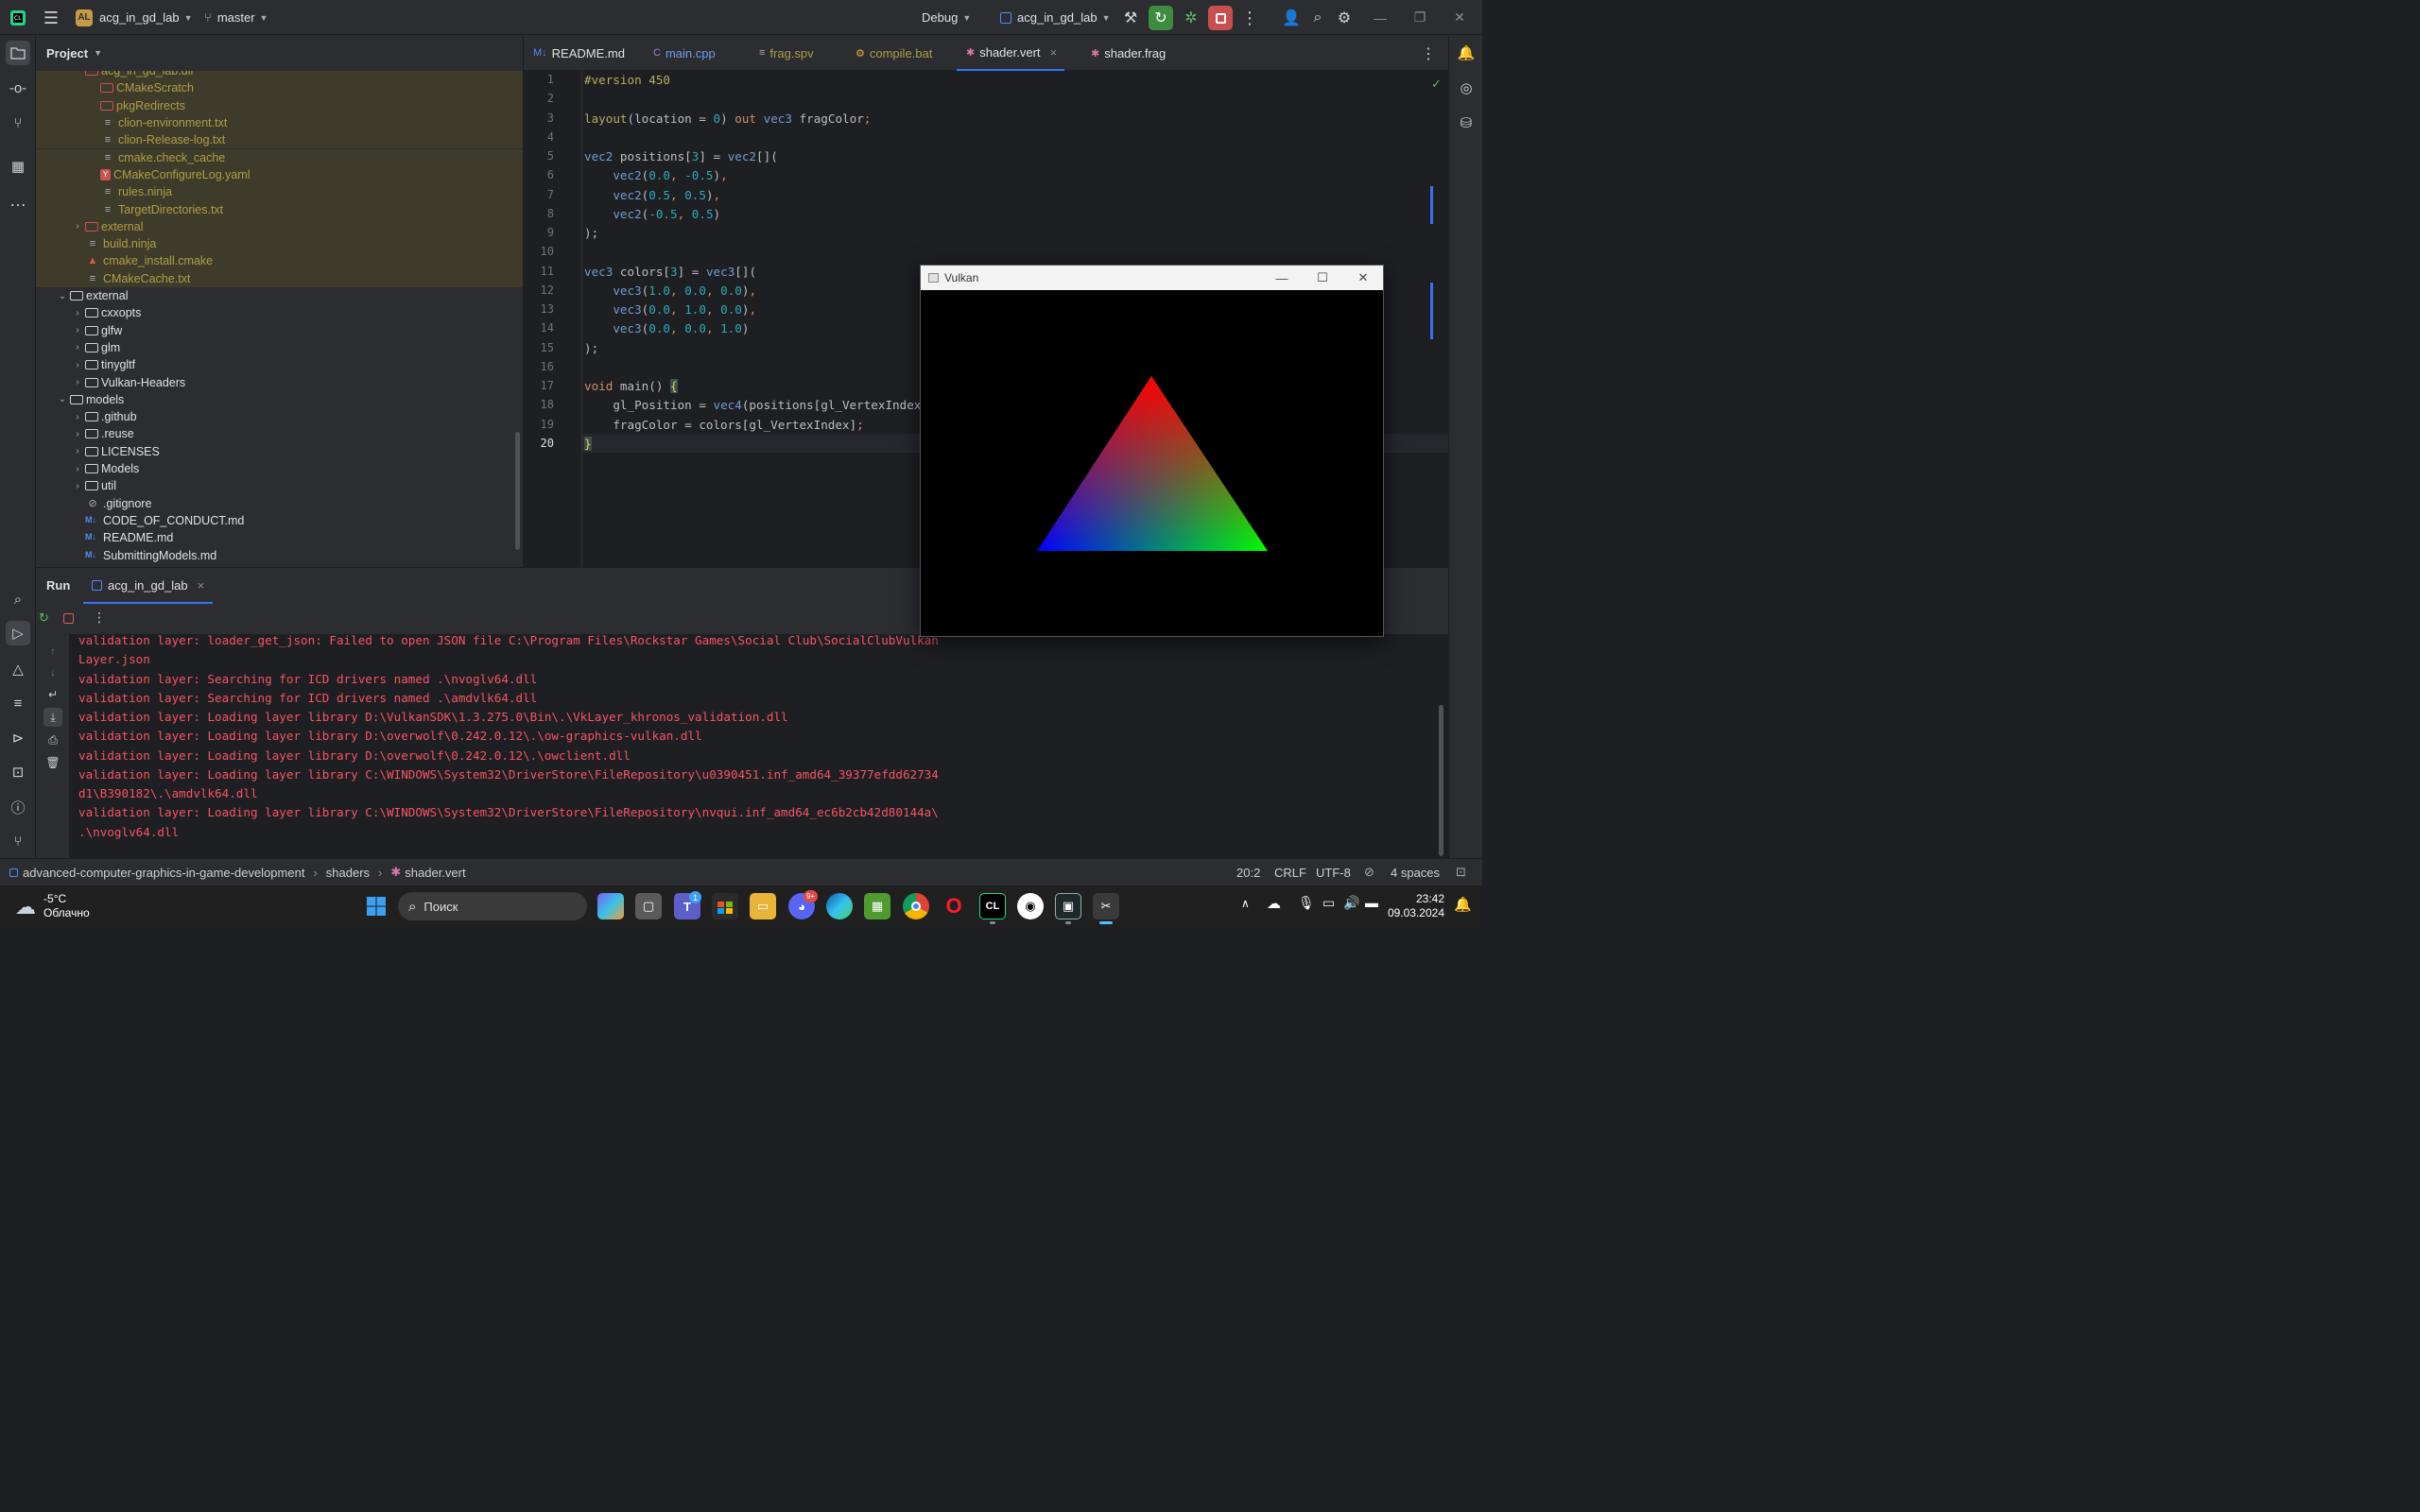  What do you see at coordinates (279, 433) in the screenshot?
I see `tree-item: › .reuse` at bounding box center [279, 433].